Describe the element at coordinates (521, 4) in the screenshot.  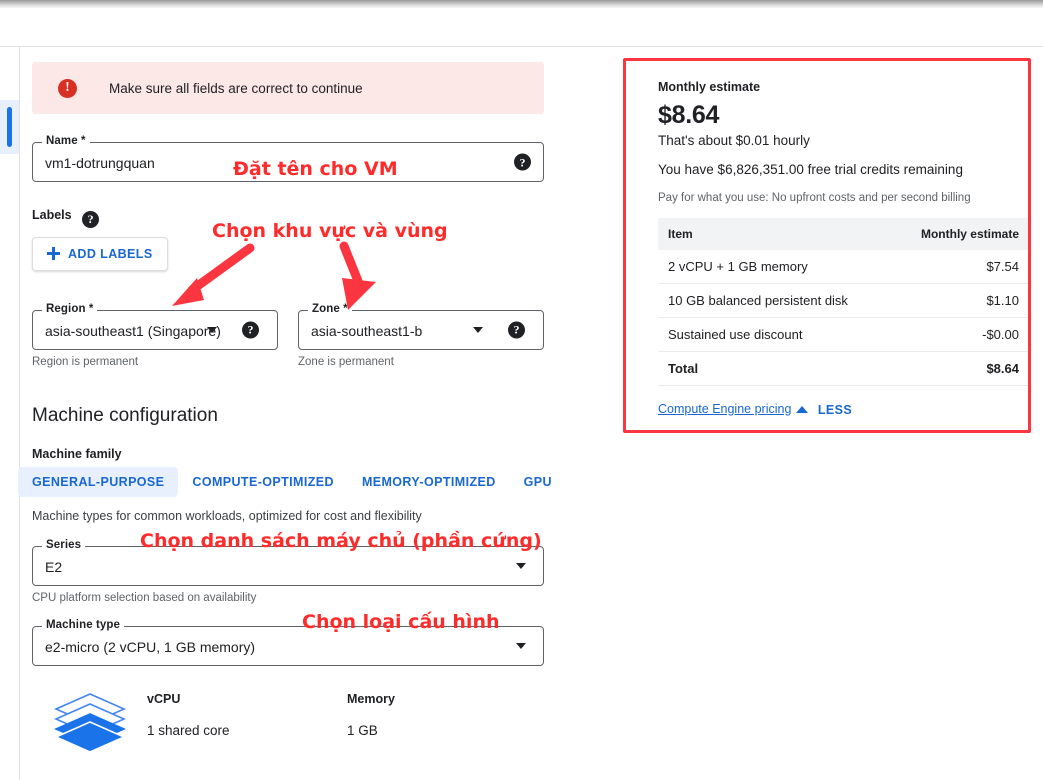
I see `window-titlebar` at that location.